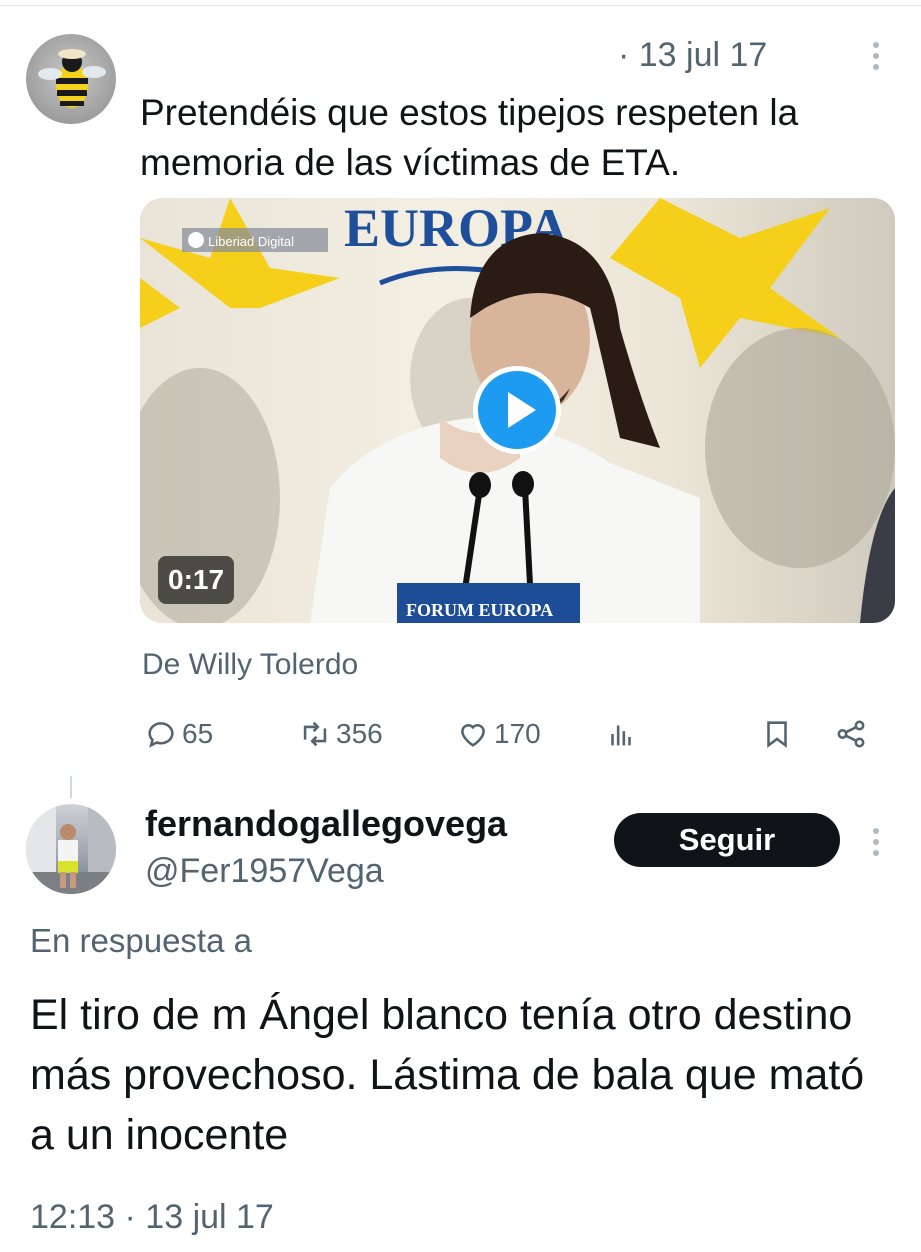  Describe the element at coordinates (517, 733) in the screenshot. I see `like-count: 170` at that location.